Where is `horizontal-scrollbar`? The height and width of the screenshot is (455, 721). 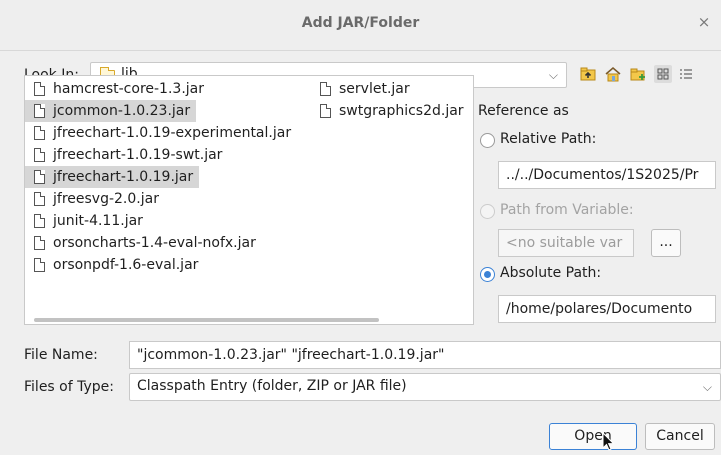
horizontal-scrollbar is located at coordinates (249, 320).